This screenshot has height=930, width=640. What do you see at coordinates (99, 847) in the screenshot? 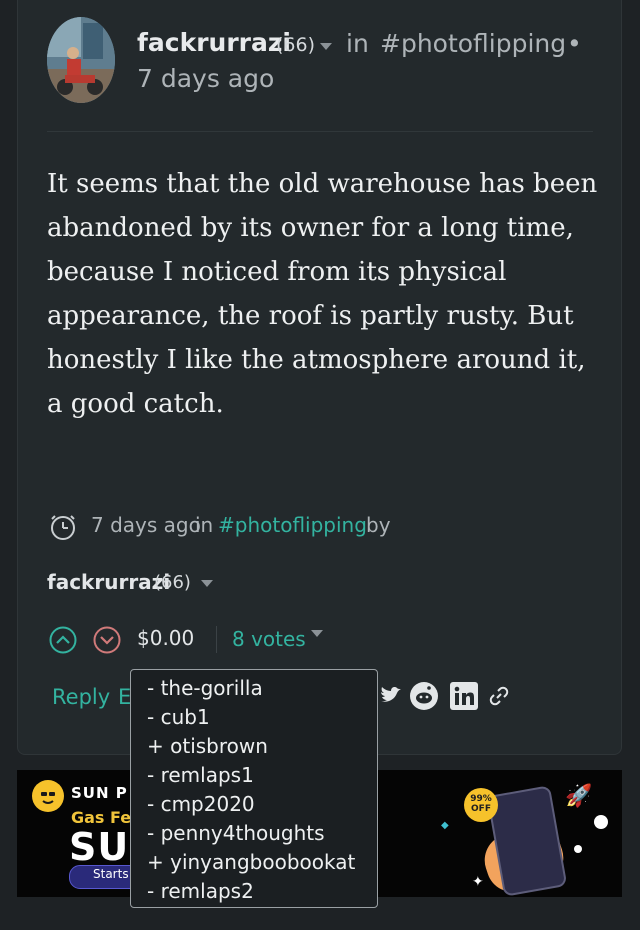
I see `banner-headline: SU` at bounding box center [99, 847].